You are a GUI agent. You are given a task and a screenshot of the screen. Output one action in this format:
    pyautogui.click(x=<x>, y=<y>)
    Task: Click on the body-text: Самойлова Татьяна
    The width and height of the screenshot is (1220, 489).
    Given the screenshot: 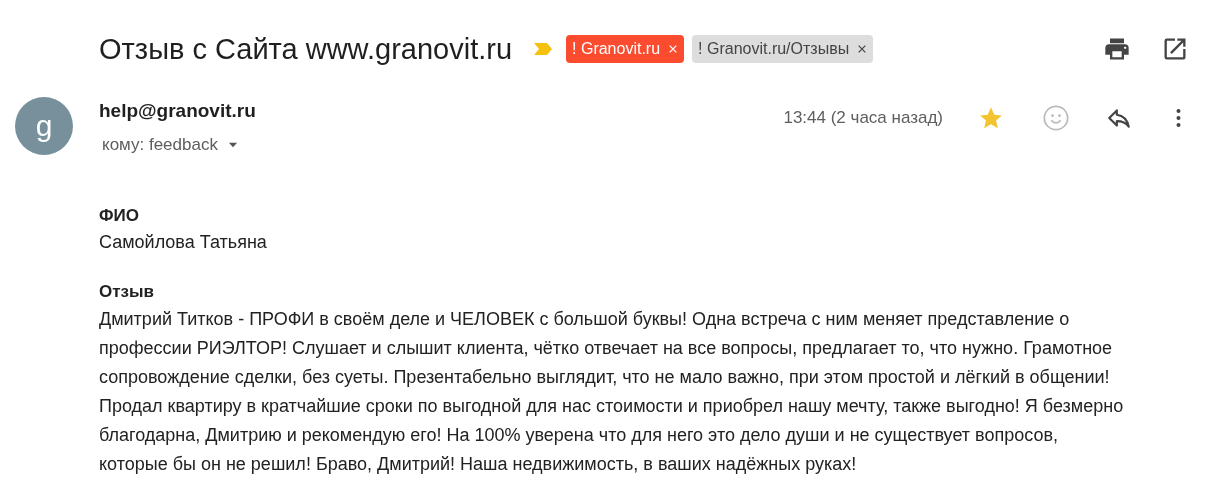 What is the action you would take?
    pyautogui.click(x=183, y=243)
    